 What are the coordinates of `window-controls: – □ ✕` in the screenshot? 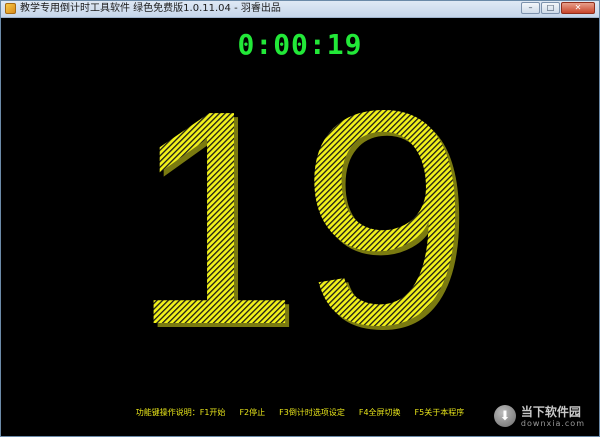 It's located at (557, 8).